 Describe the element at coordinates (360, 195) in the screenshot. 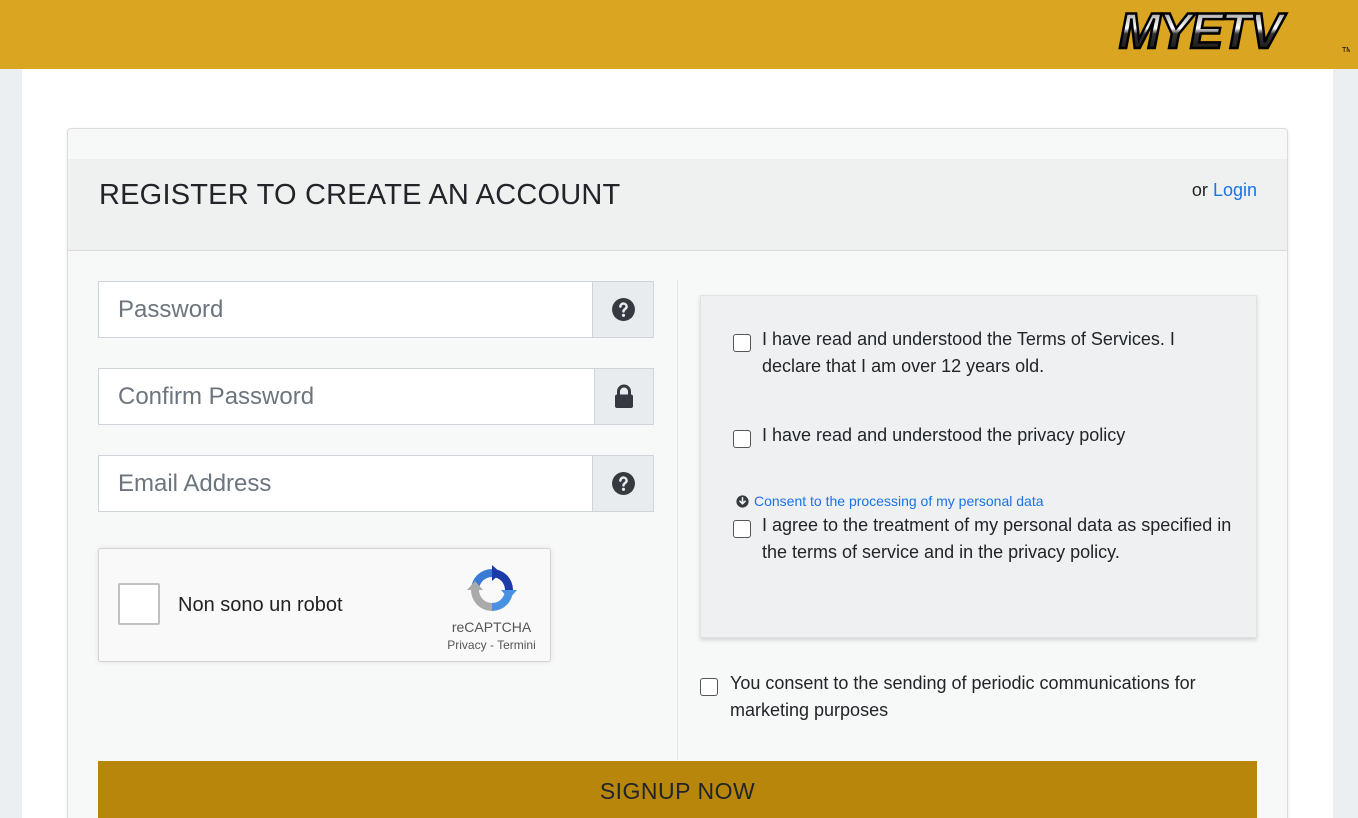

I see `page-title: REGISTER TO CREATE AN ACCOUNT` at that location.